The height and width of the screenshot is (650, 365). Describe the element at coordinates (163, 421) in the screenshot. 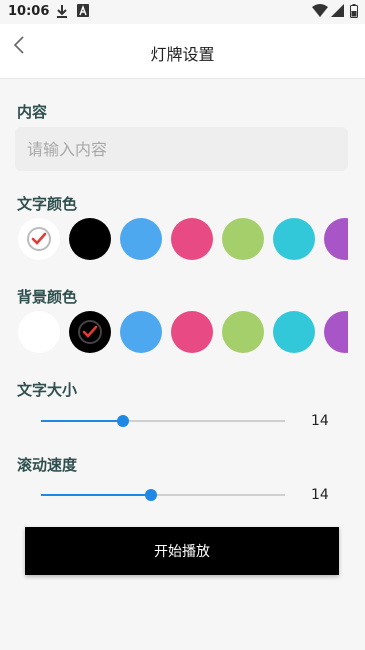

I see `text-size-slider` at that location.